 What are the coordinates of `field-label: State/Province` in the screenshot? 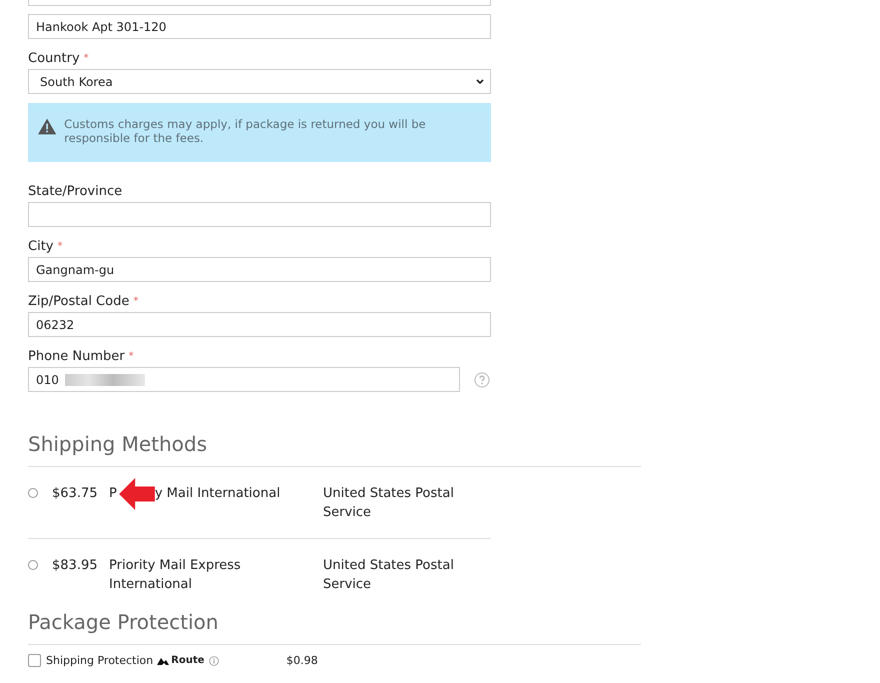 It's located at (75, 191).